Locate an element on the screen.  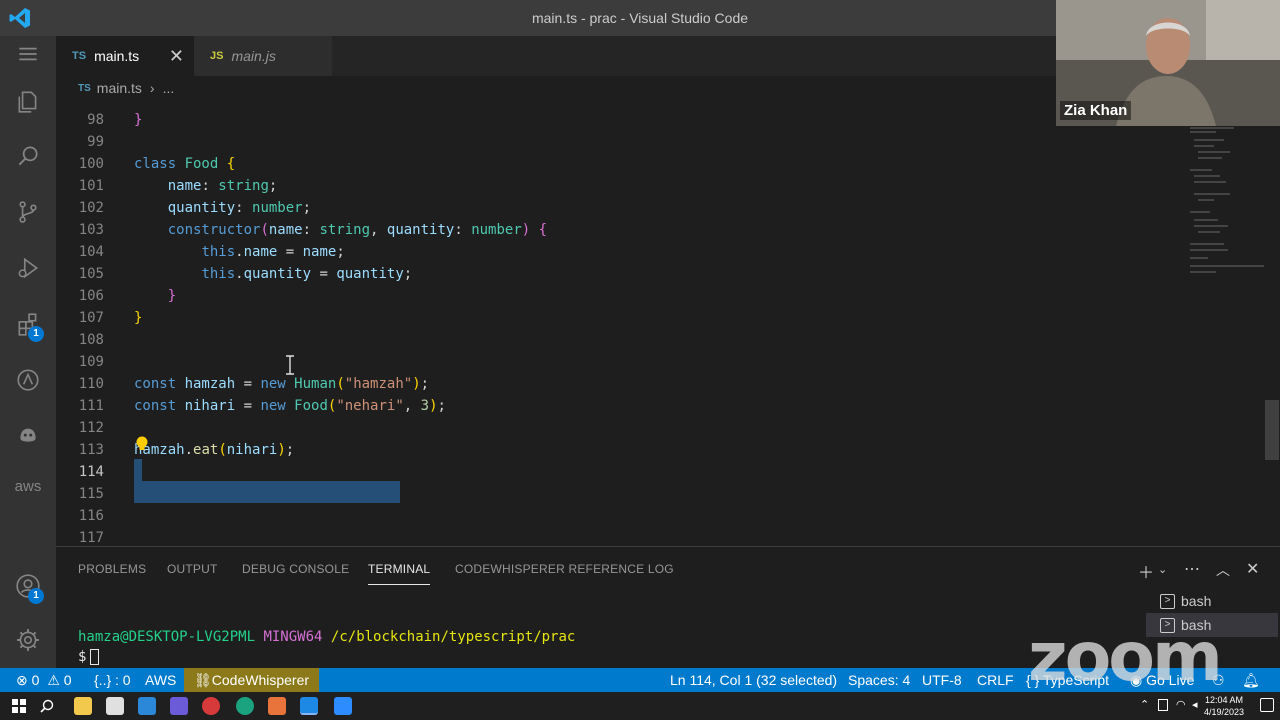
notifications-icon: 🔔︎ is located at coordinates (1251, 680).